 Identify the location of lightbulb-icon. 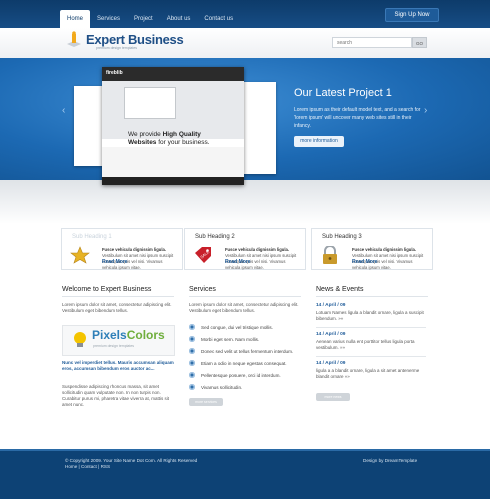
(80, 339).